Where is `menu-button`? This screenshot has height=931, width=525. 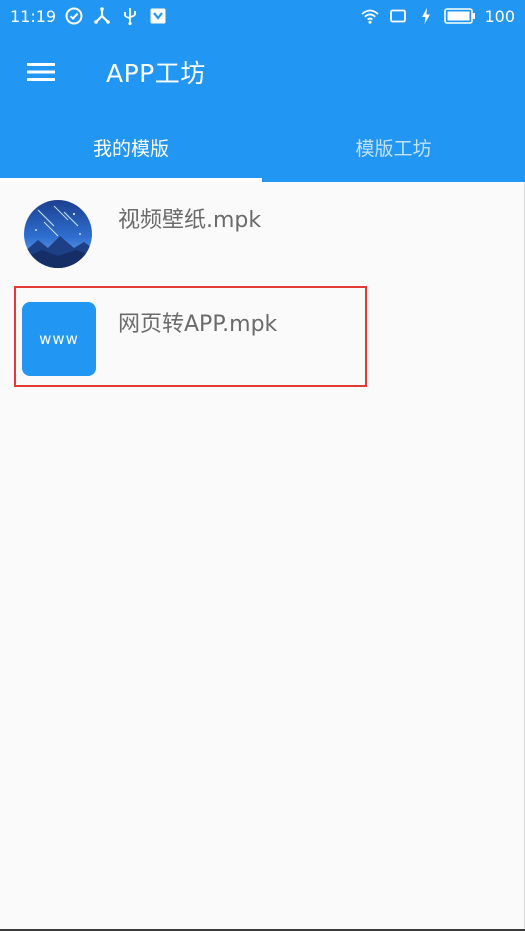 menu-button is located at coordinates (41, 72).